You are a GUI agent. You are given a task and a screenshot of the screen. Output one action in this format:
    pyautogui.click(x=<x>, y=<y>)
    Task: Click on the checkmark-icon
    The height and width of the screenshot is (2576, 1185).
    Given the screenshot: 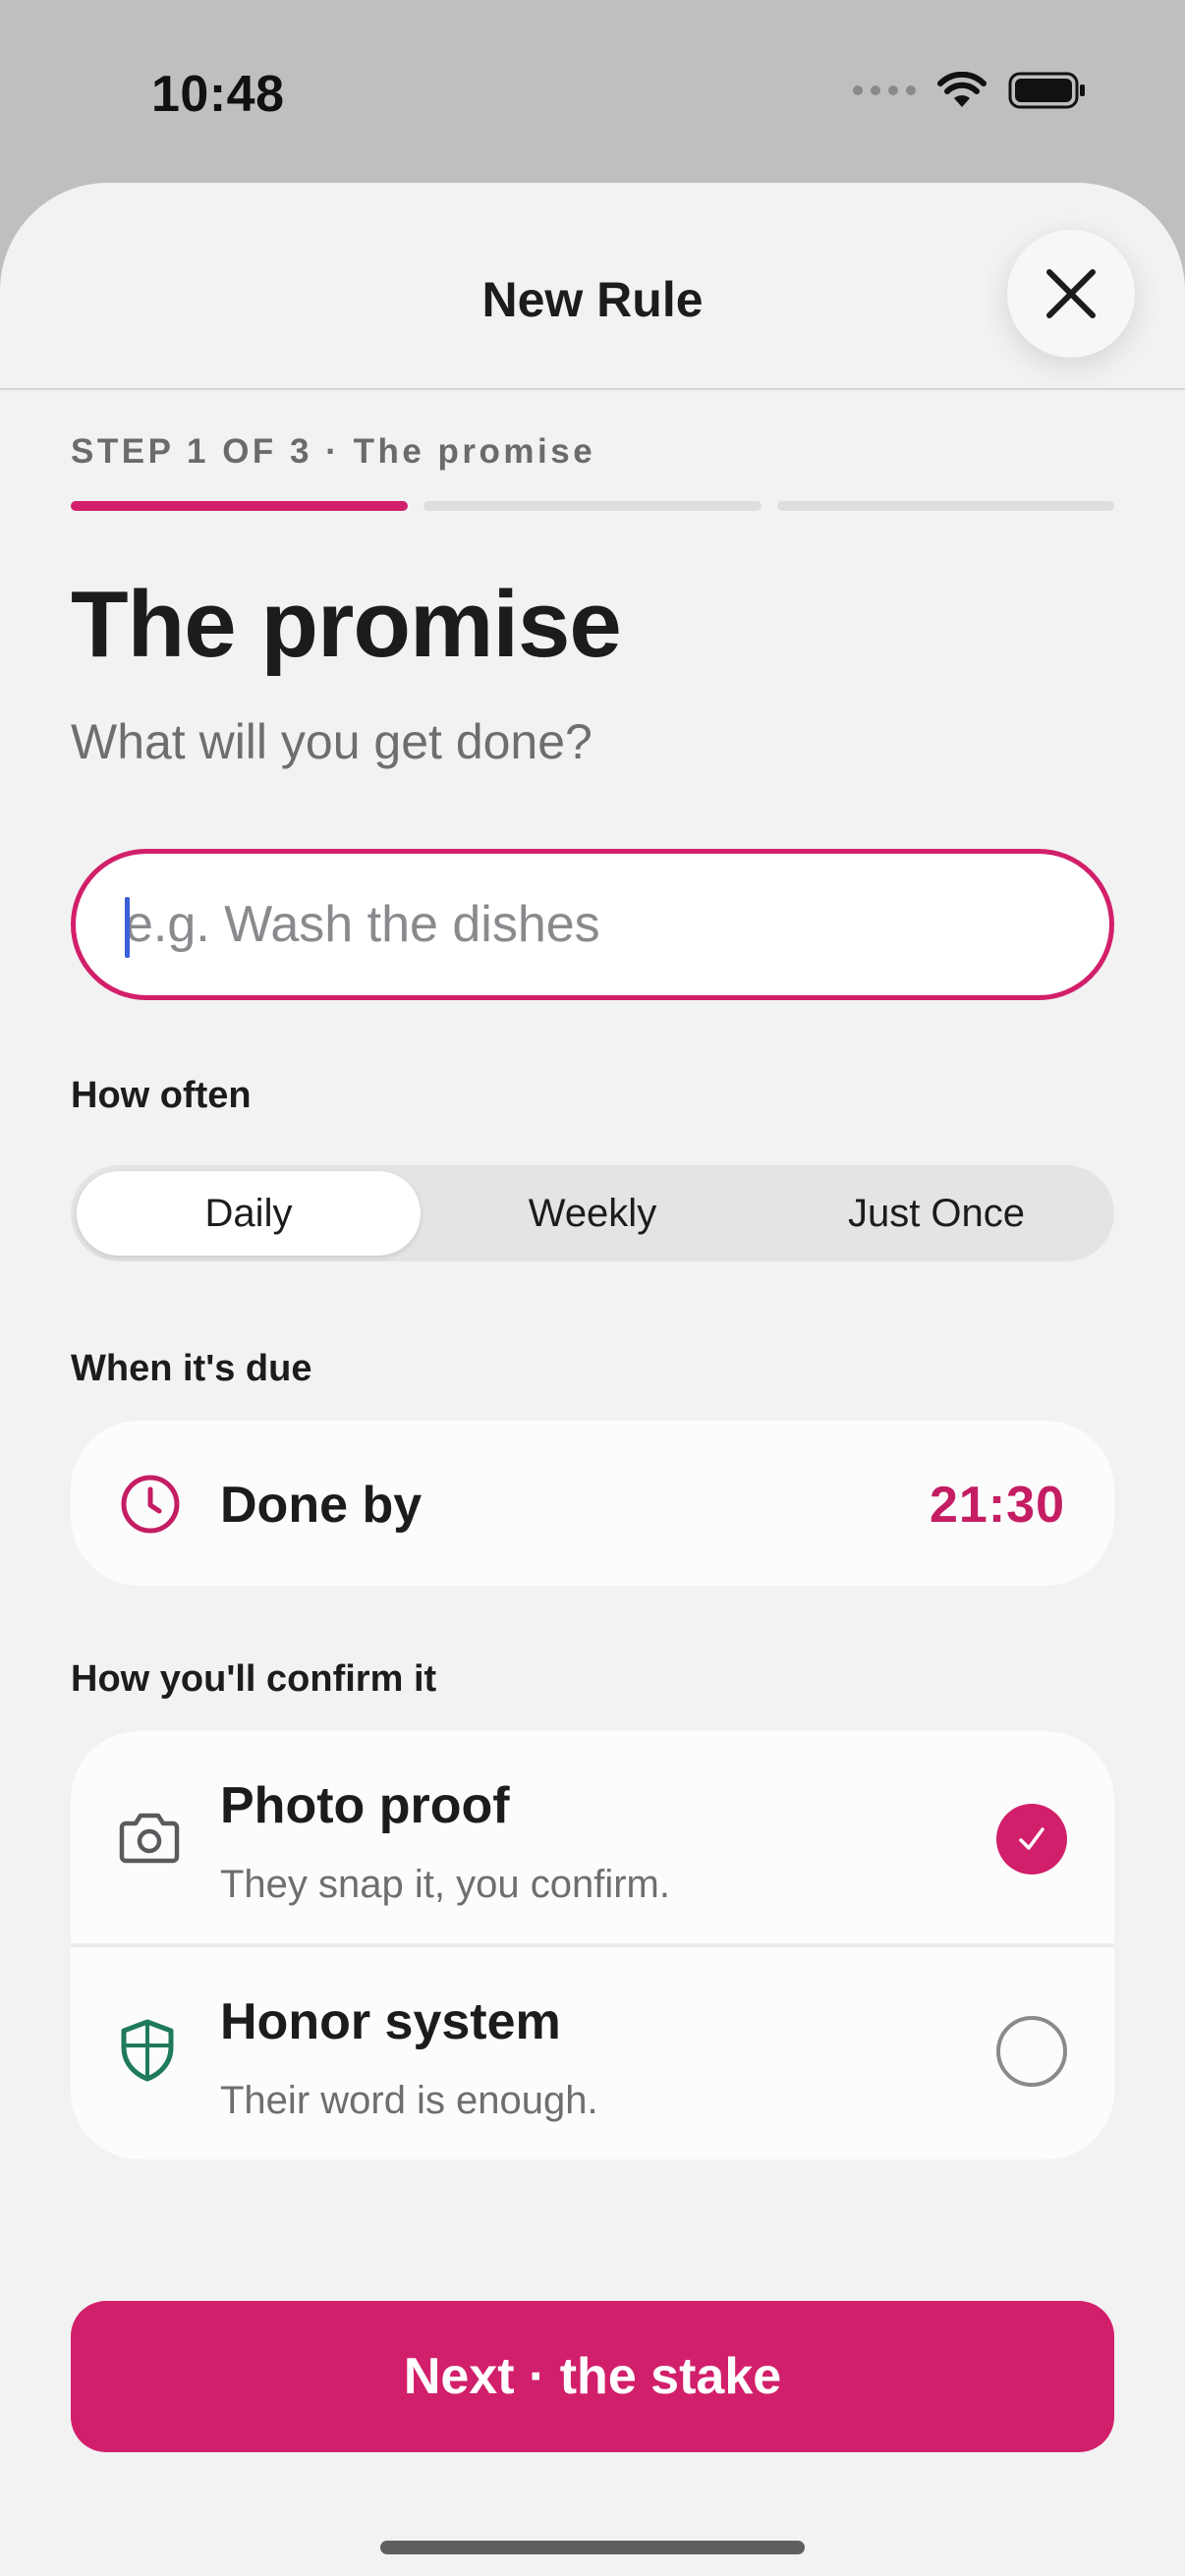 What is the action you would take?
    pyautogui.click(x=1031, y=1838)
    